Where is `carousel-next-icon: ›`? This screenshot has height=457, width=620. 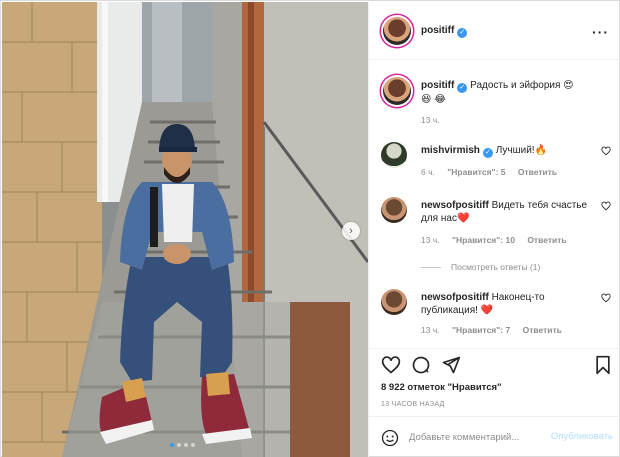 carousel-next-icon: › is located at coordinates (351, 231).